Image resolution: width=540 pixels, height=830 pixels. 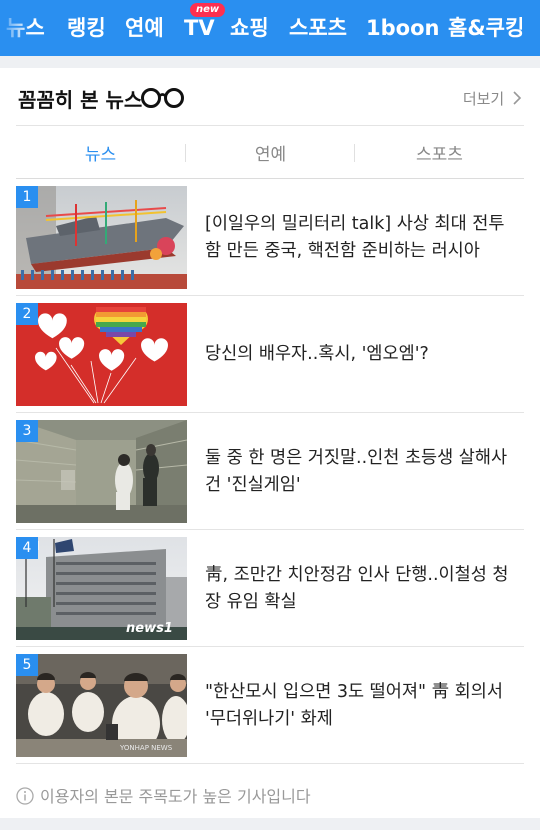 What do you see at coordinates (360, 471) in the screenshot?
I see `news-title: 둘 중 한 명은 거짓말..인천 초등생 살해사건 '진실게임'` at bounding box center [360, 471].